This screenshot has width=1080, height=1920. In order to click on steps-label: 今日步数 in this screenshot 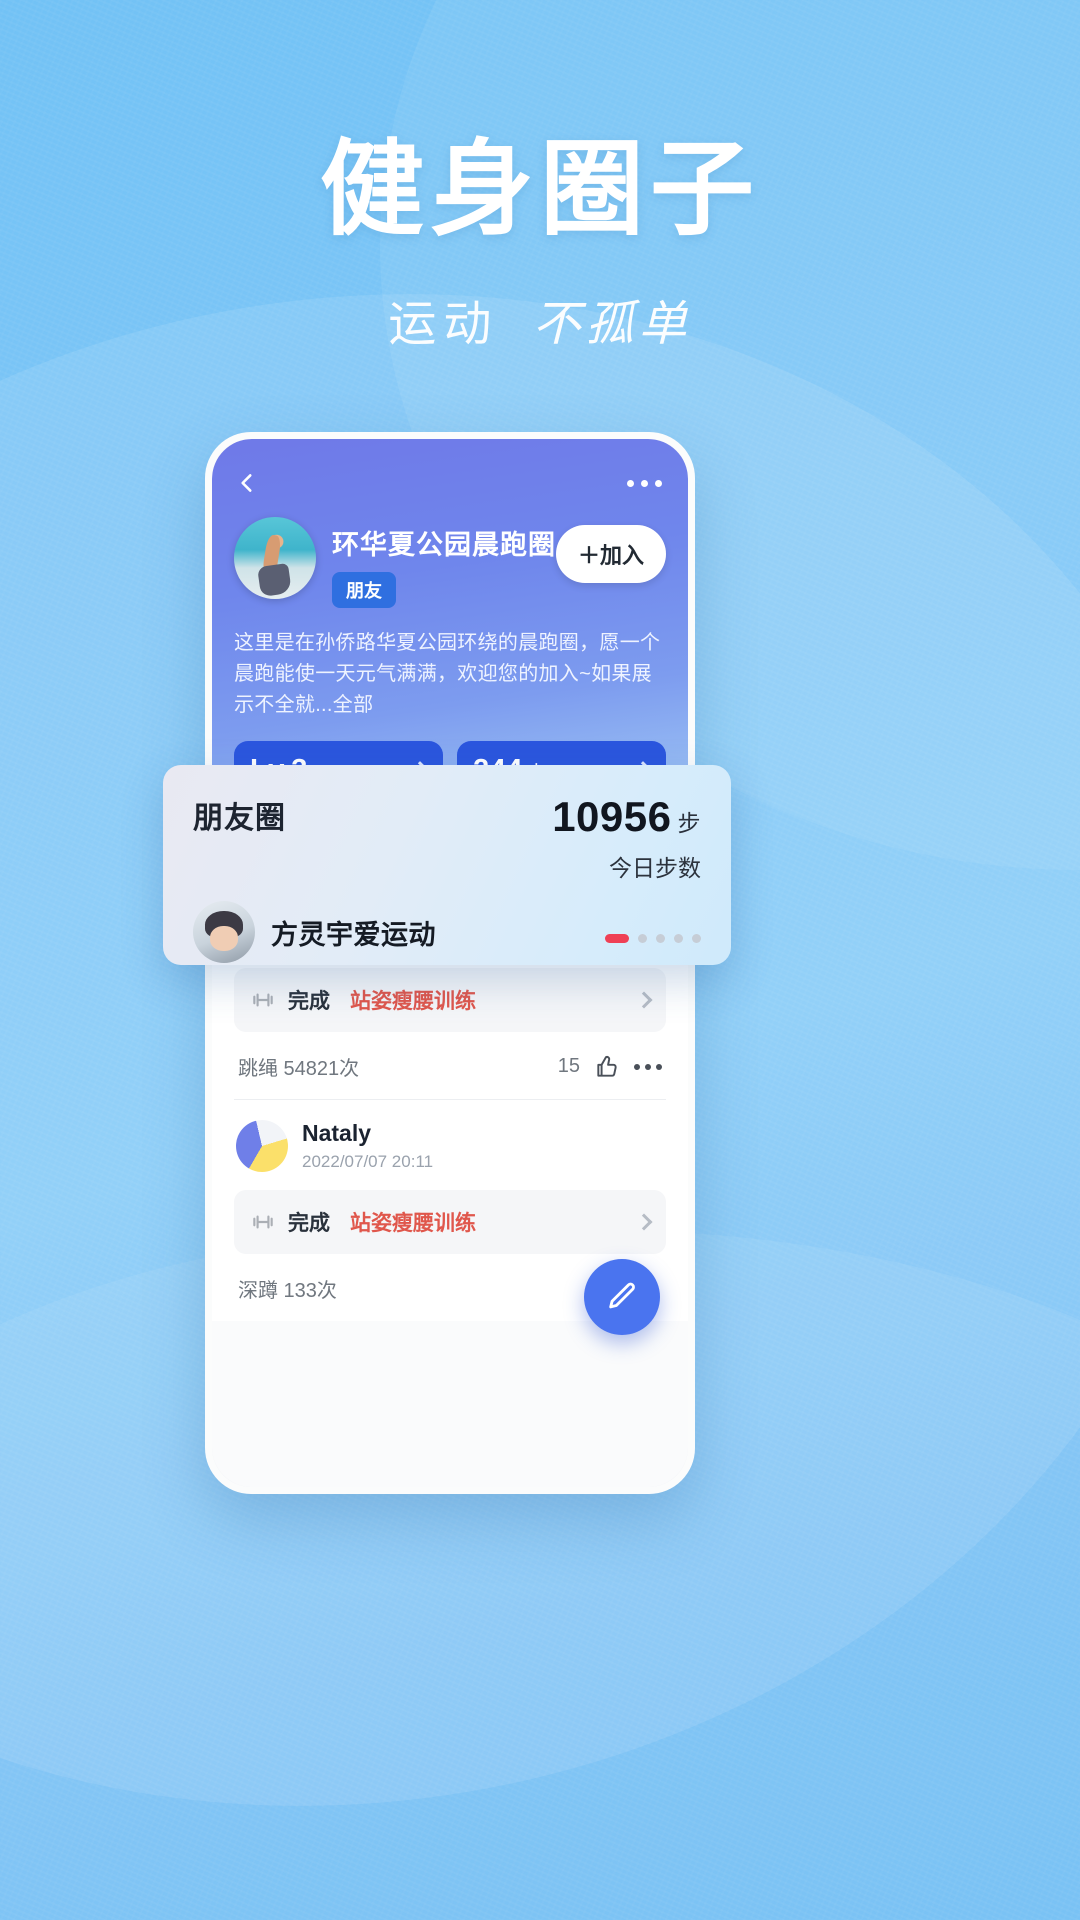, I will do `click(655, 868)`.